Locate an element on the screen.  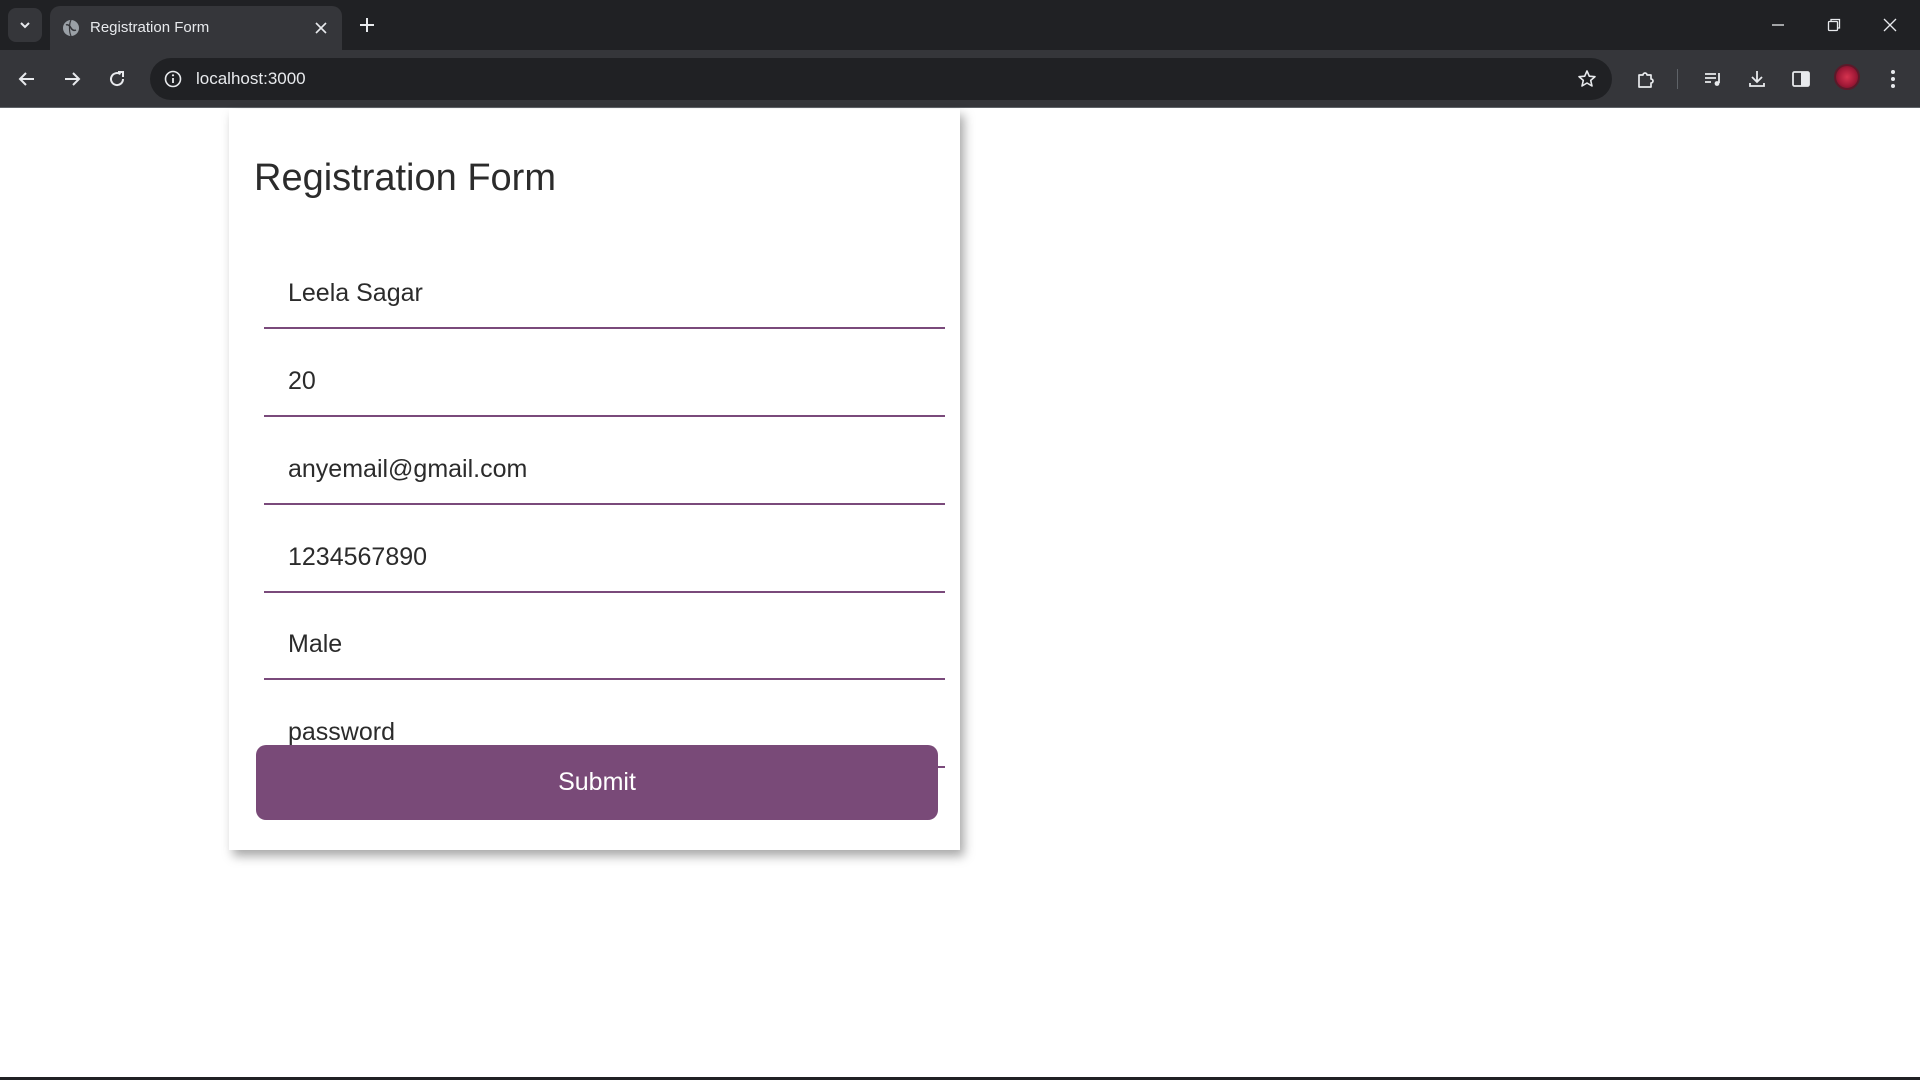
reload-button is located at coordinates (117, 79).